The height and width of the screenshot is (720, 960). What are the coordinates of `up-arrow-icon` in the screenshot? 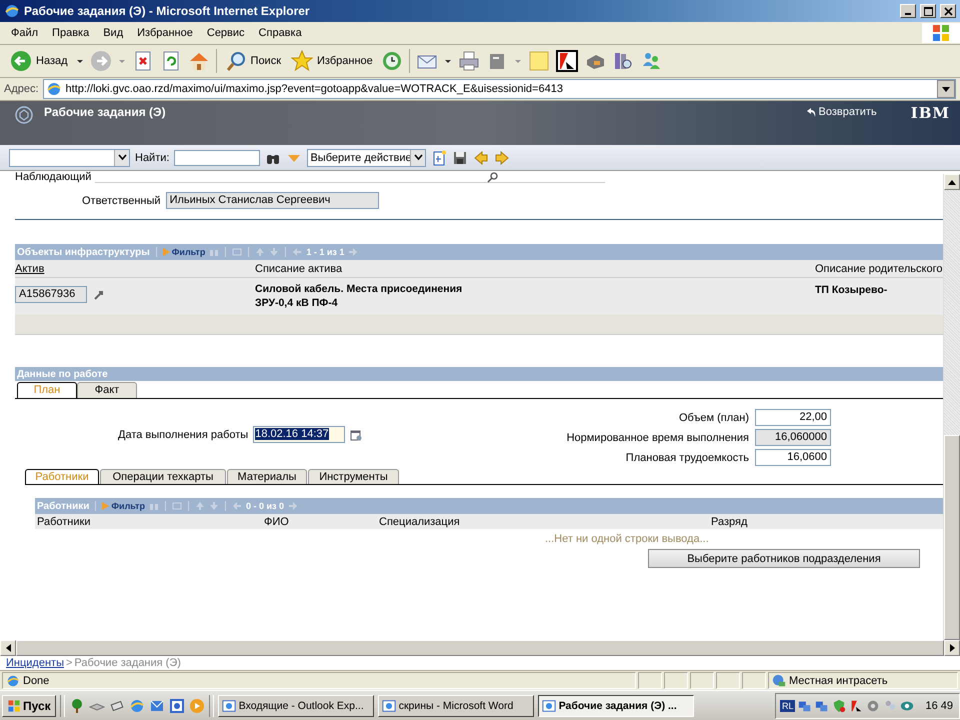 It's located at (952, 182).